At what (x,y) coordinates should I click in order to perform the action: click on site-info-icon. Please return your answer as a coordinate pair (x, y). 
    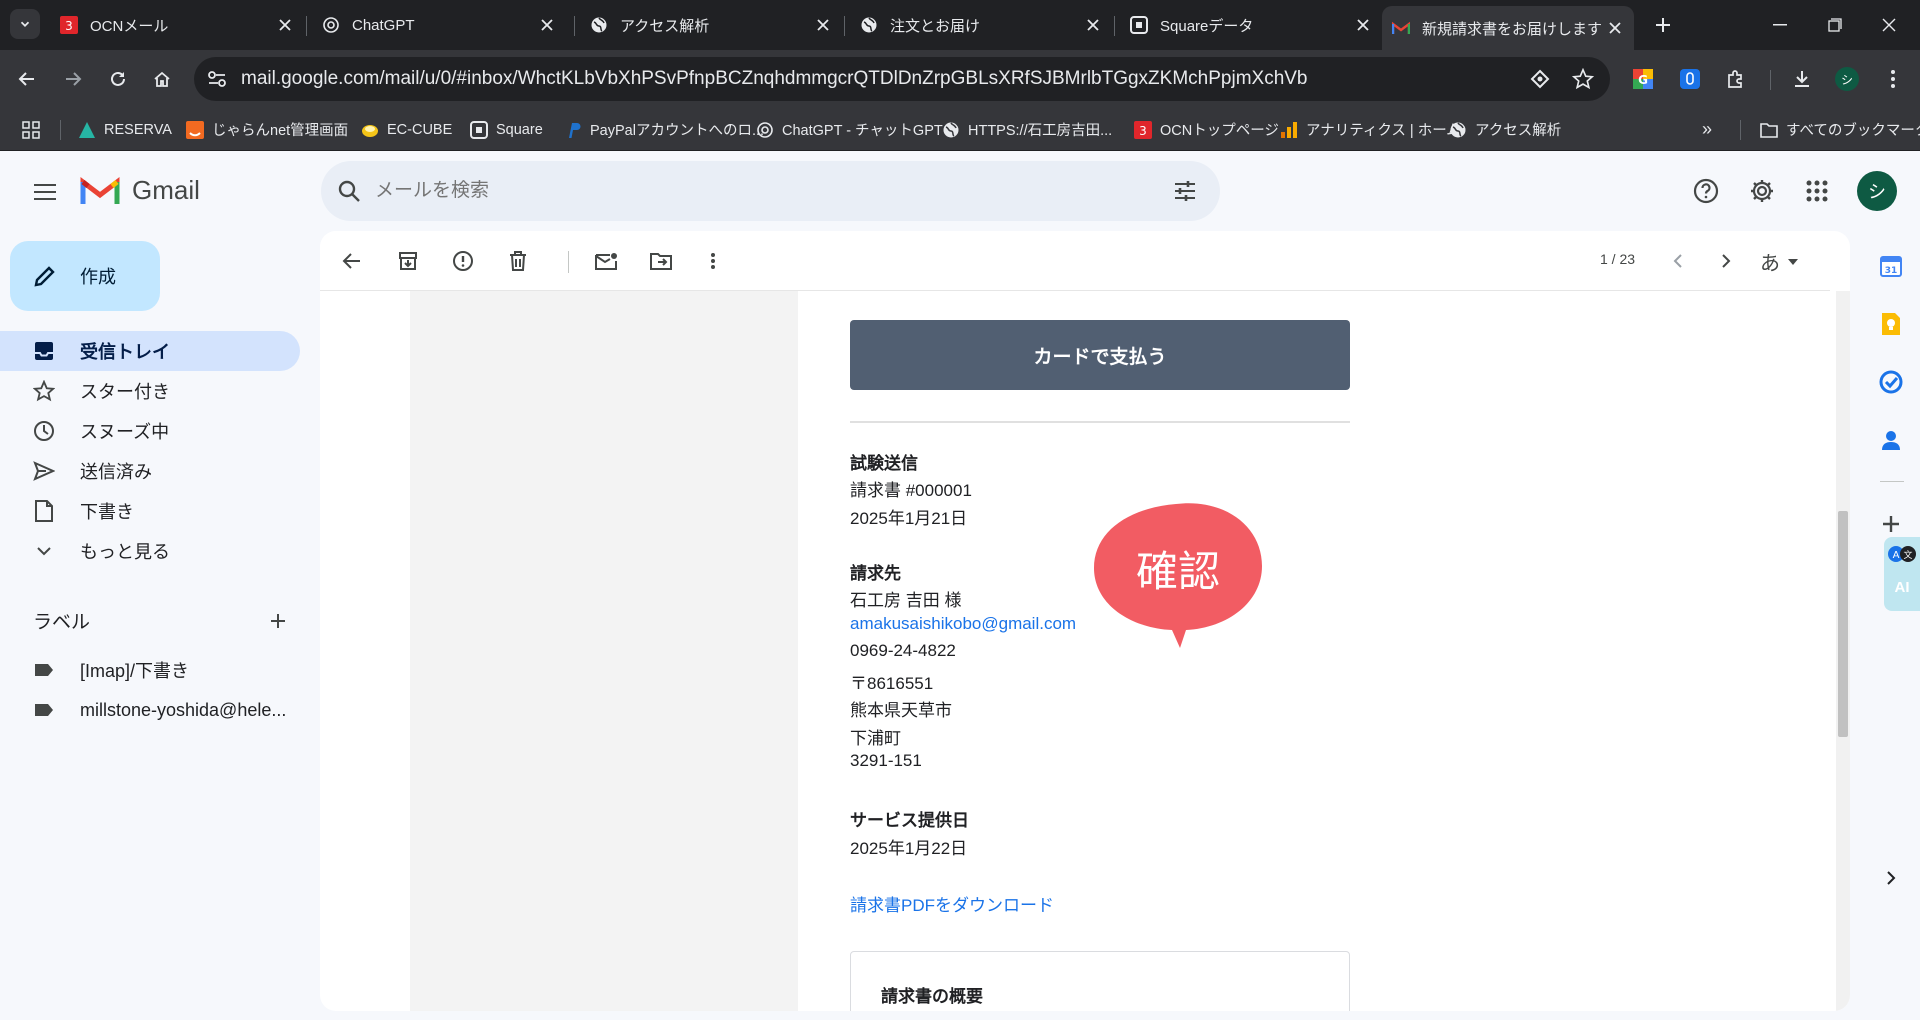
    Looking at the image, I should click on (217, 79).